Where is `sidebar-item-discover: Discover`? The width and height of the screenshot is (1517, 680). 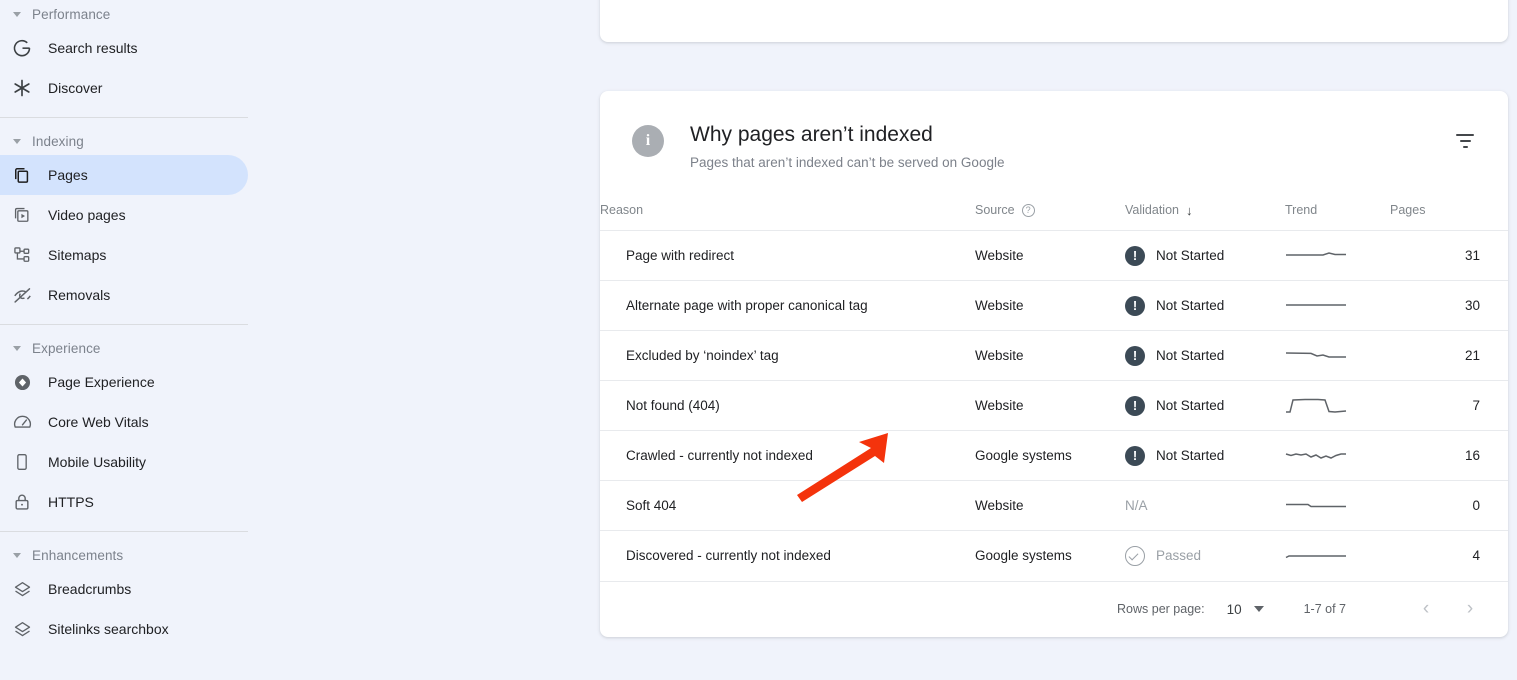 sidebar-item-discover: Discover is located at coordinates (124, 88).